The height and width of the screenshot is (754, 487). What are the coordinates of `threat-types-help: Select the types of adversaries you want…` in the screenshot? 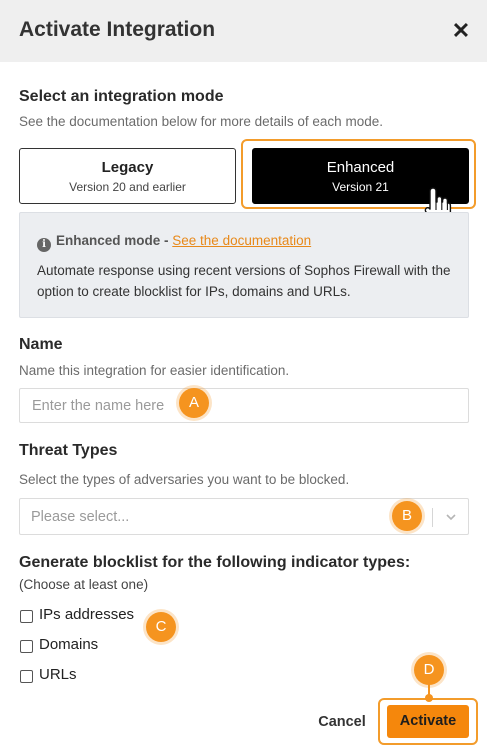 It's located at (184, 479).